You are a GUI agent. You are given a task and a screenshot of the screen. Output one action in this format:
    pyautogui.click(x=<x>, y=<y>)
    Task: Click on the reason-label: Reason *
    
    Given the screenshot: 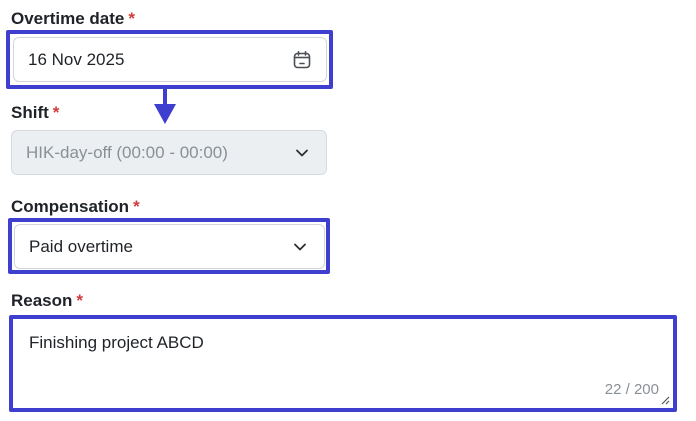 What is the action you would take?
    pyautogui.click(x=47, y=301)
    